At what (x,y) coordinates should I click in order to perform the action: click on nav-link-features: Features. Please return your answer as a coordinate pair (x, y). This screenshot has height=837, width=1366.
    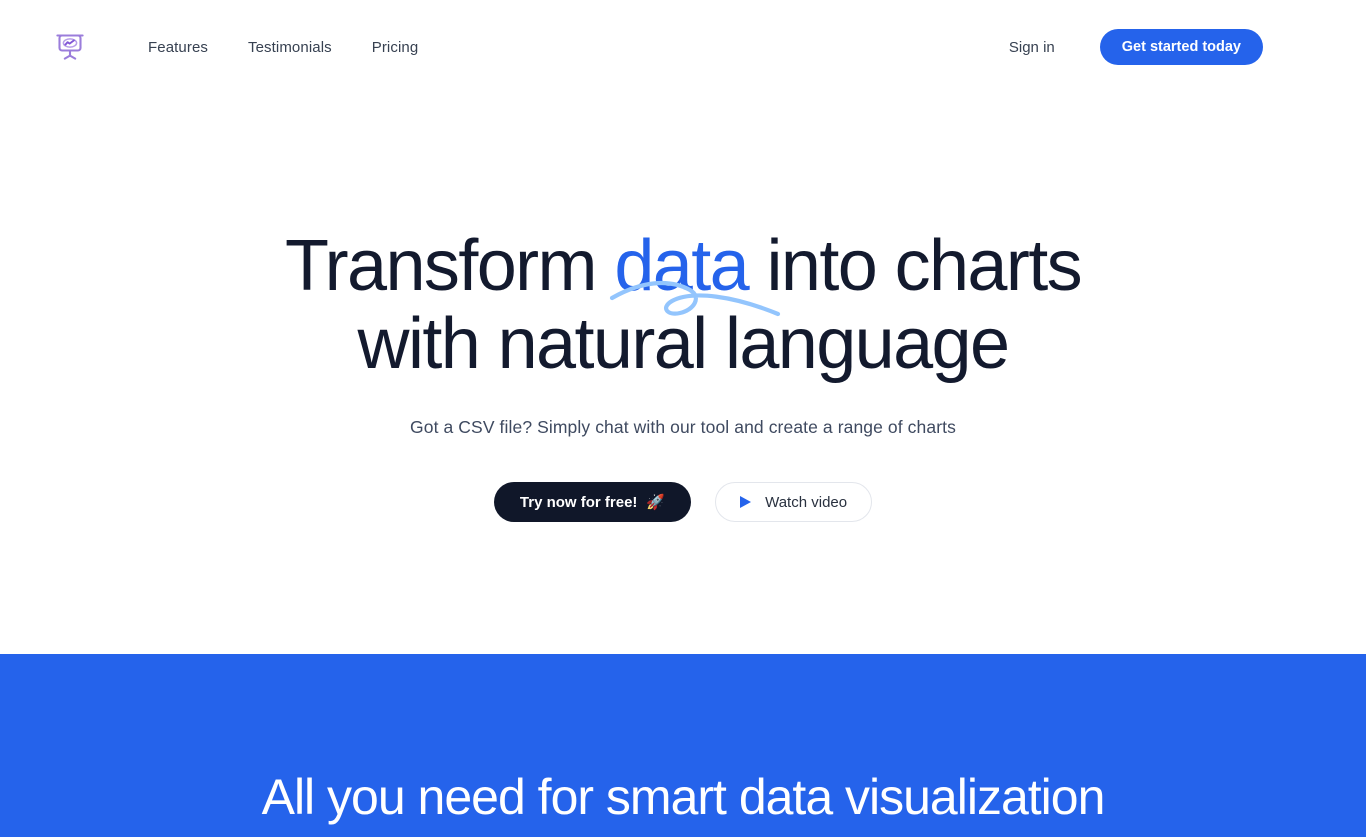
    Looking at the image, I should click on (178, 47).